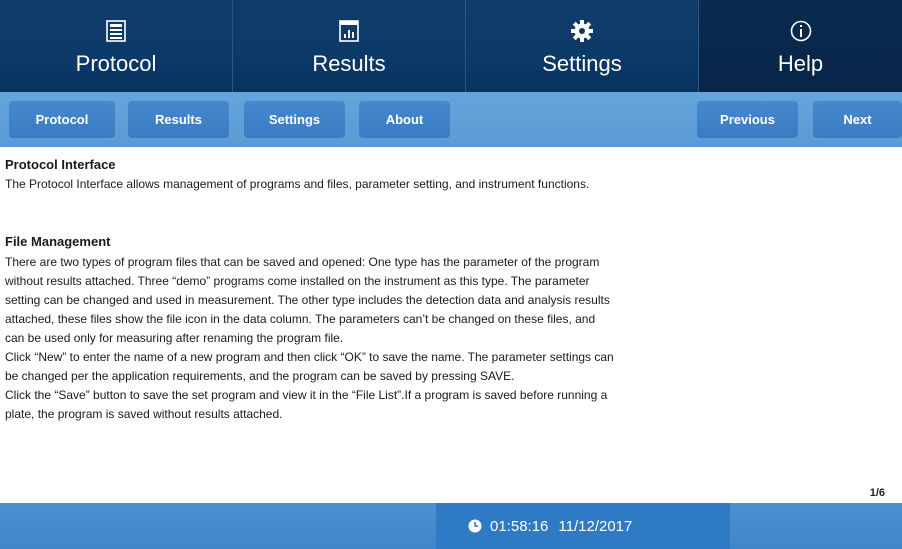 This screenshot has height=549, width=902. Describe the element at coordinates (58, 241) in the screenshot. I see `section-title-file-management: File Management` at that location.